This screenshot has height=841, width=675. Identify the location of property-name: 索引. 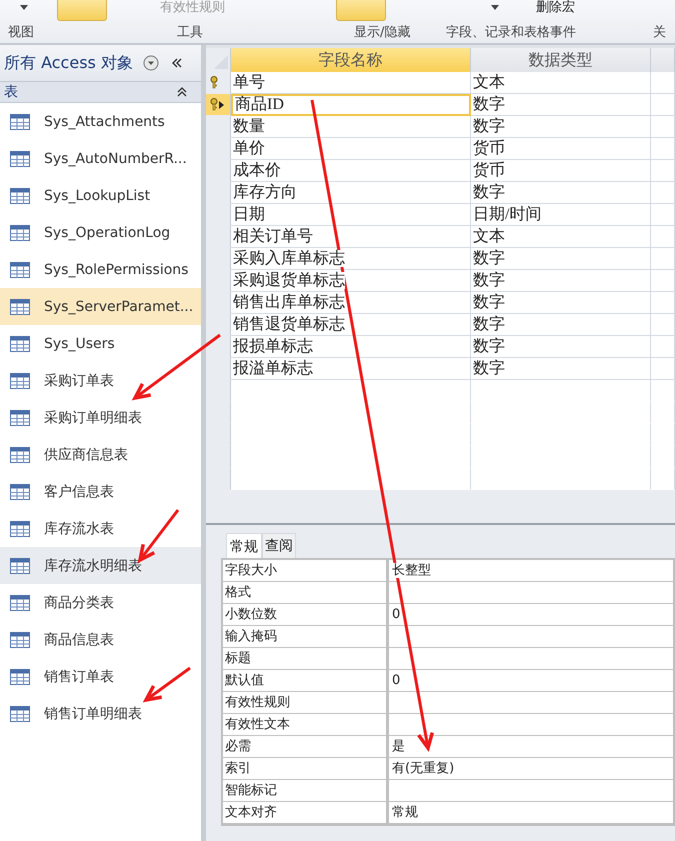
(306, 768).